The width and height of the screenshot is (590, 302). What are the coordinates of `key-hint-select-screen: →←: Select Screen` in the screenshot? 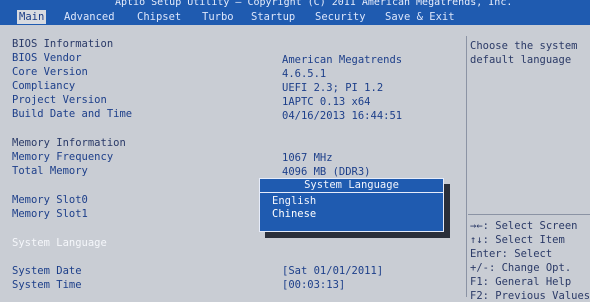 It's located at (524, 226).